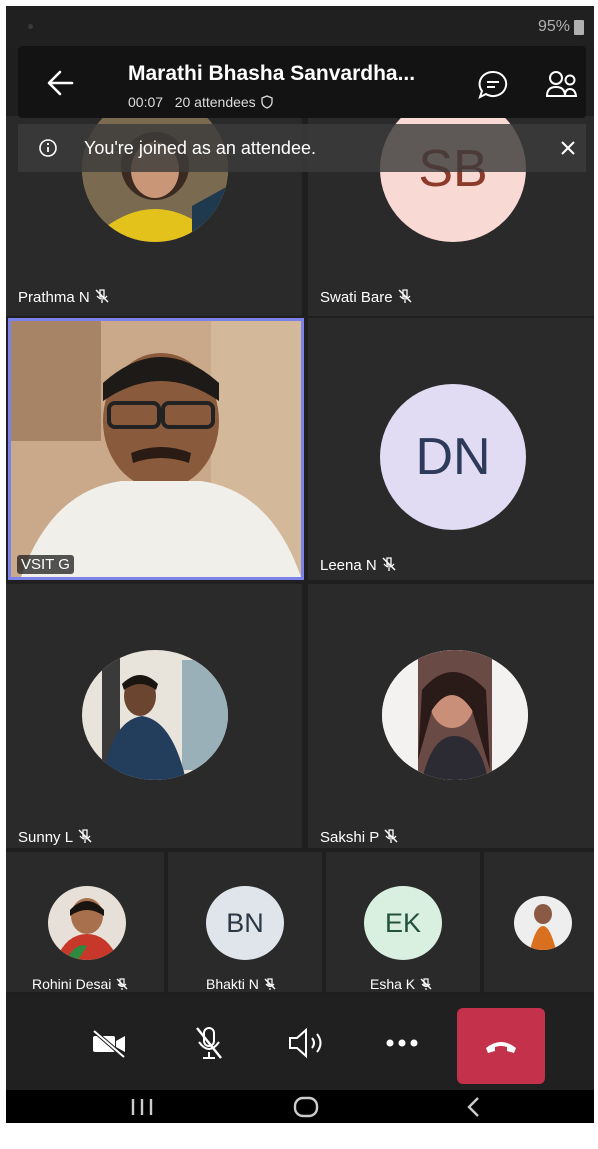  I want to click on speaker-icon, so click(306, 1043).